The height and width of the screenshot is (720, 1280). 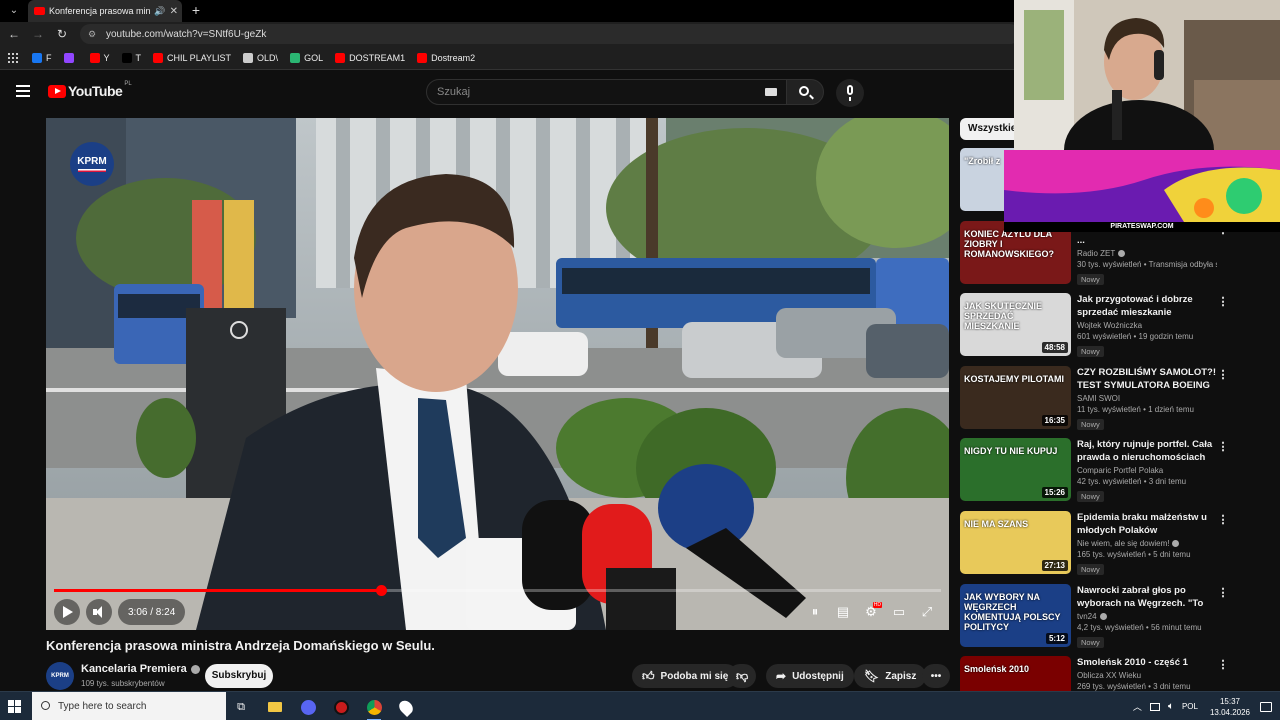 I want to click on share-button: ➦ Udostępnij, so click(x=810, y=676).